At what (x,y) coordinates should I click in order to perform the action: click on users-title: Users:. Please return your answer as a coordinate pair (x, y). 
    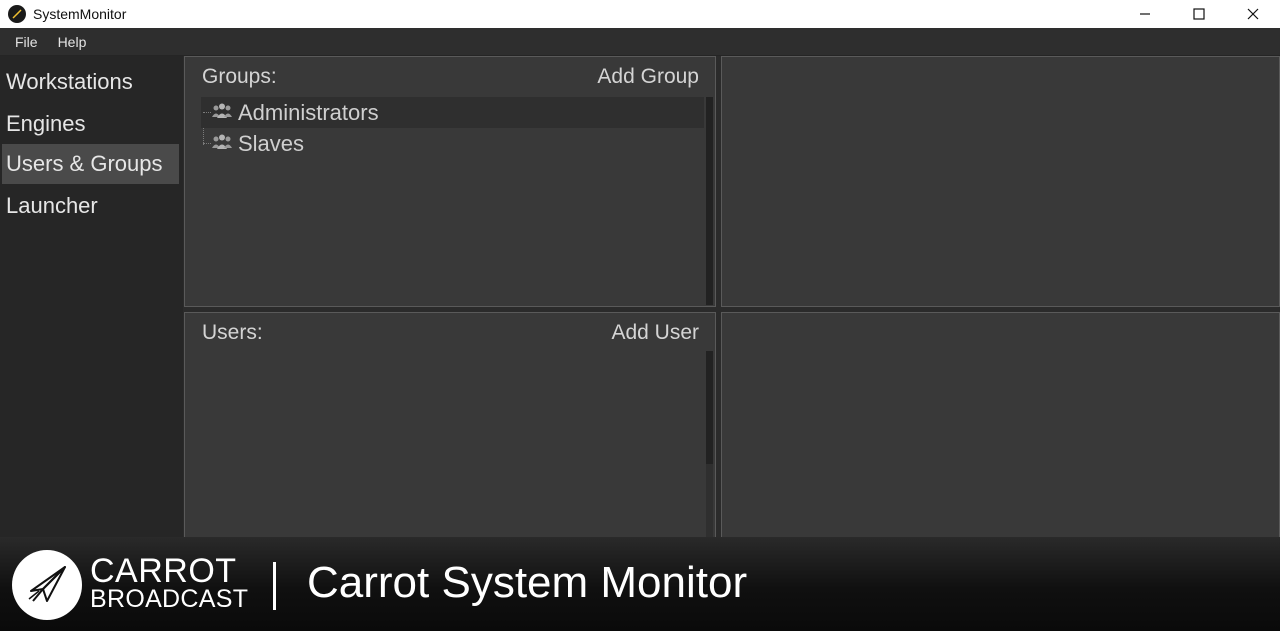
    Looking at the image, I should click on (232, 332).